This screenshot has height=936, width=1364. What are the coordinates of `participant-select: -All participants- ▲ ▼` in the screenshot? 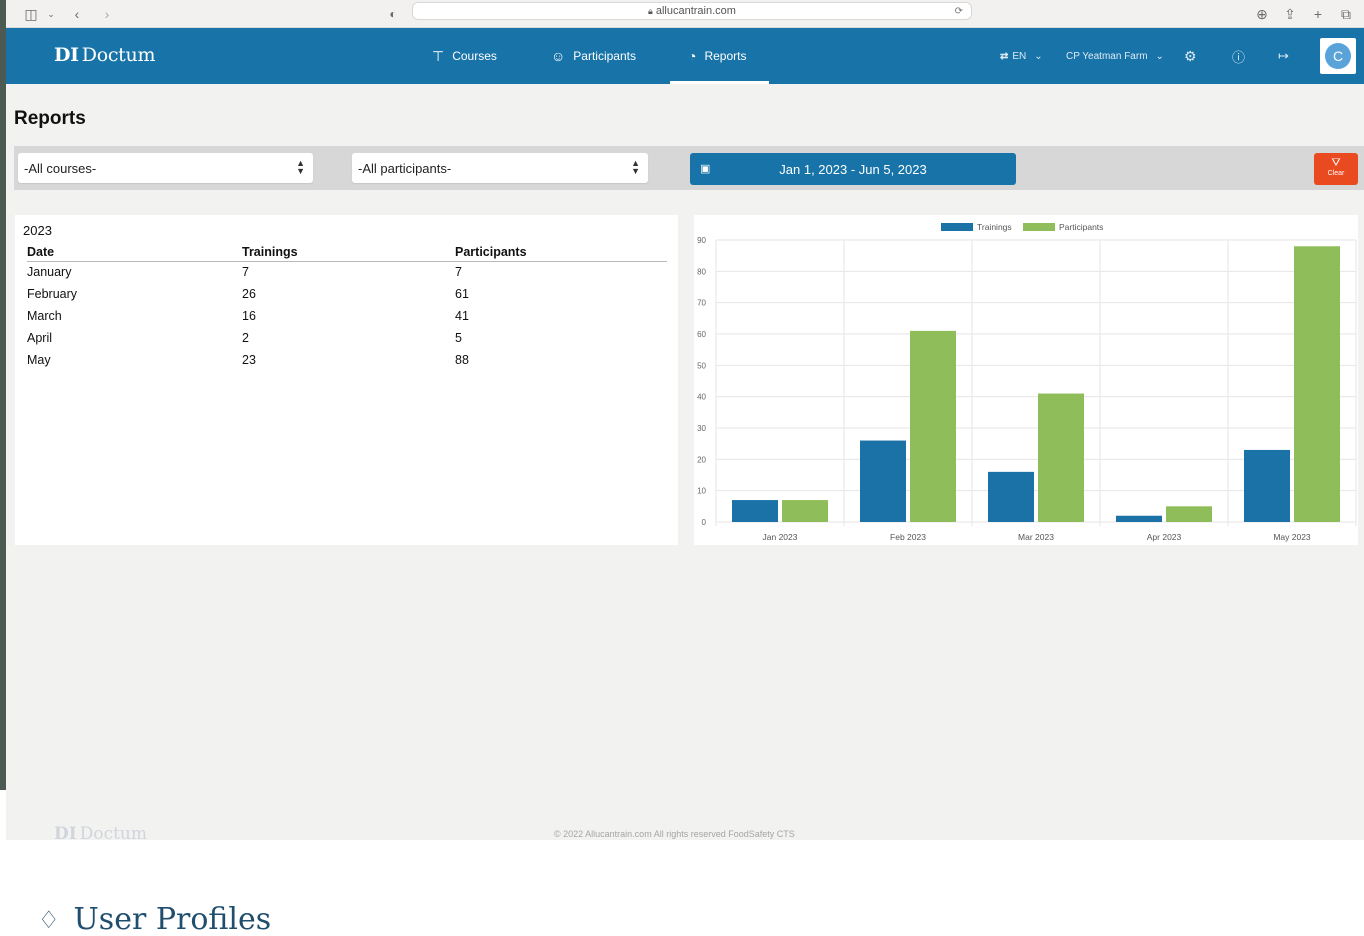 It's located at (500, 168).